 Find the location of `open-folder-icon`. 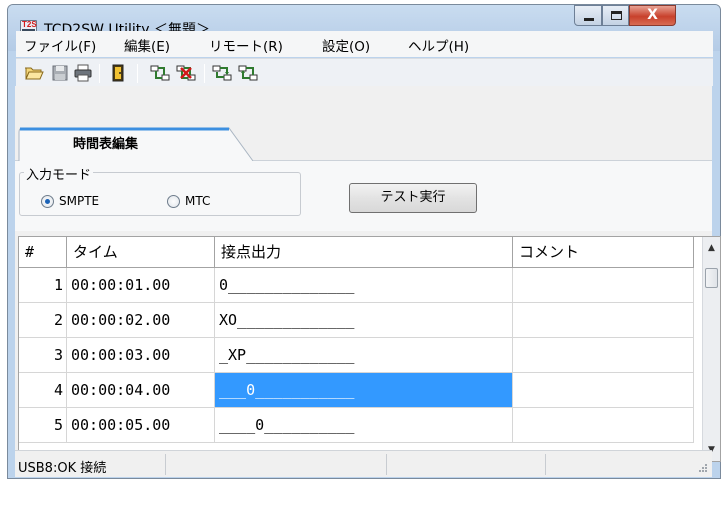

open-folder-icon is located at coordinates (34, 73).